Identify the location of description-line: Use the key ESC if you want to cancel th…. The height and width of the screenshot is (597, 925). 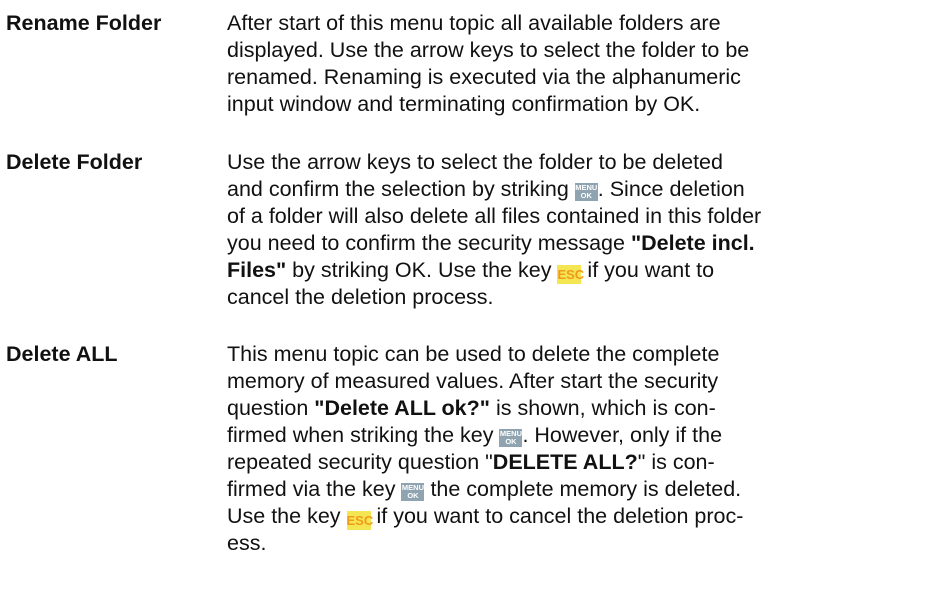
(485, 517).